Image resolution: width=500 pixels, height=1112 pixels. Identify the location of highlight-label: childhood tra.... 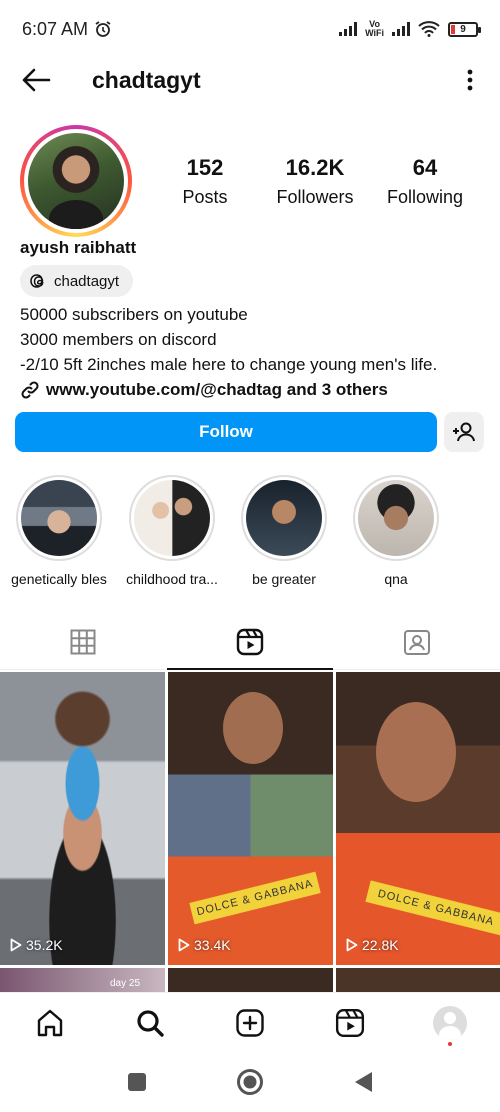
(172, 579).